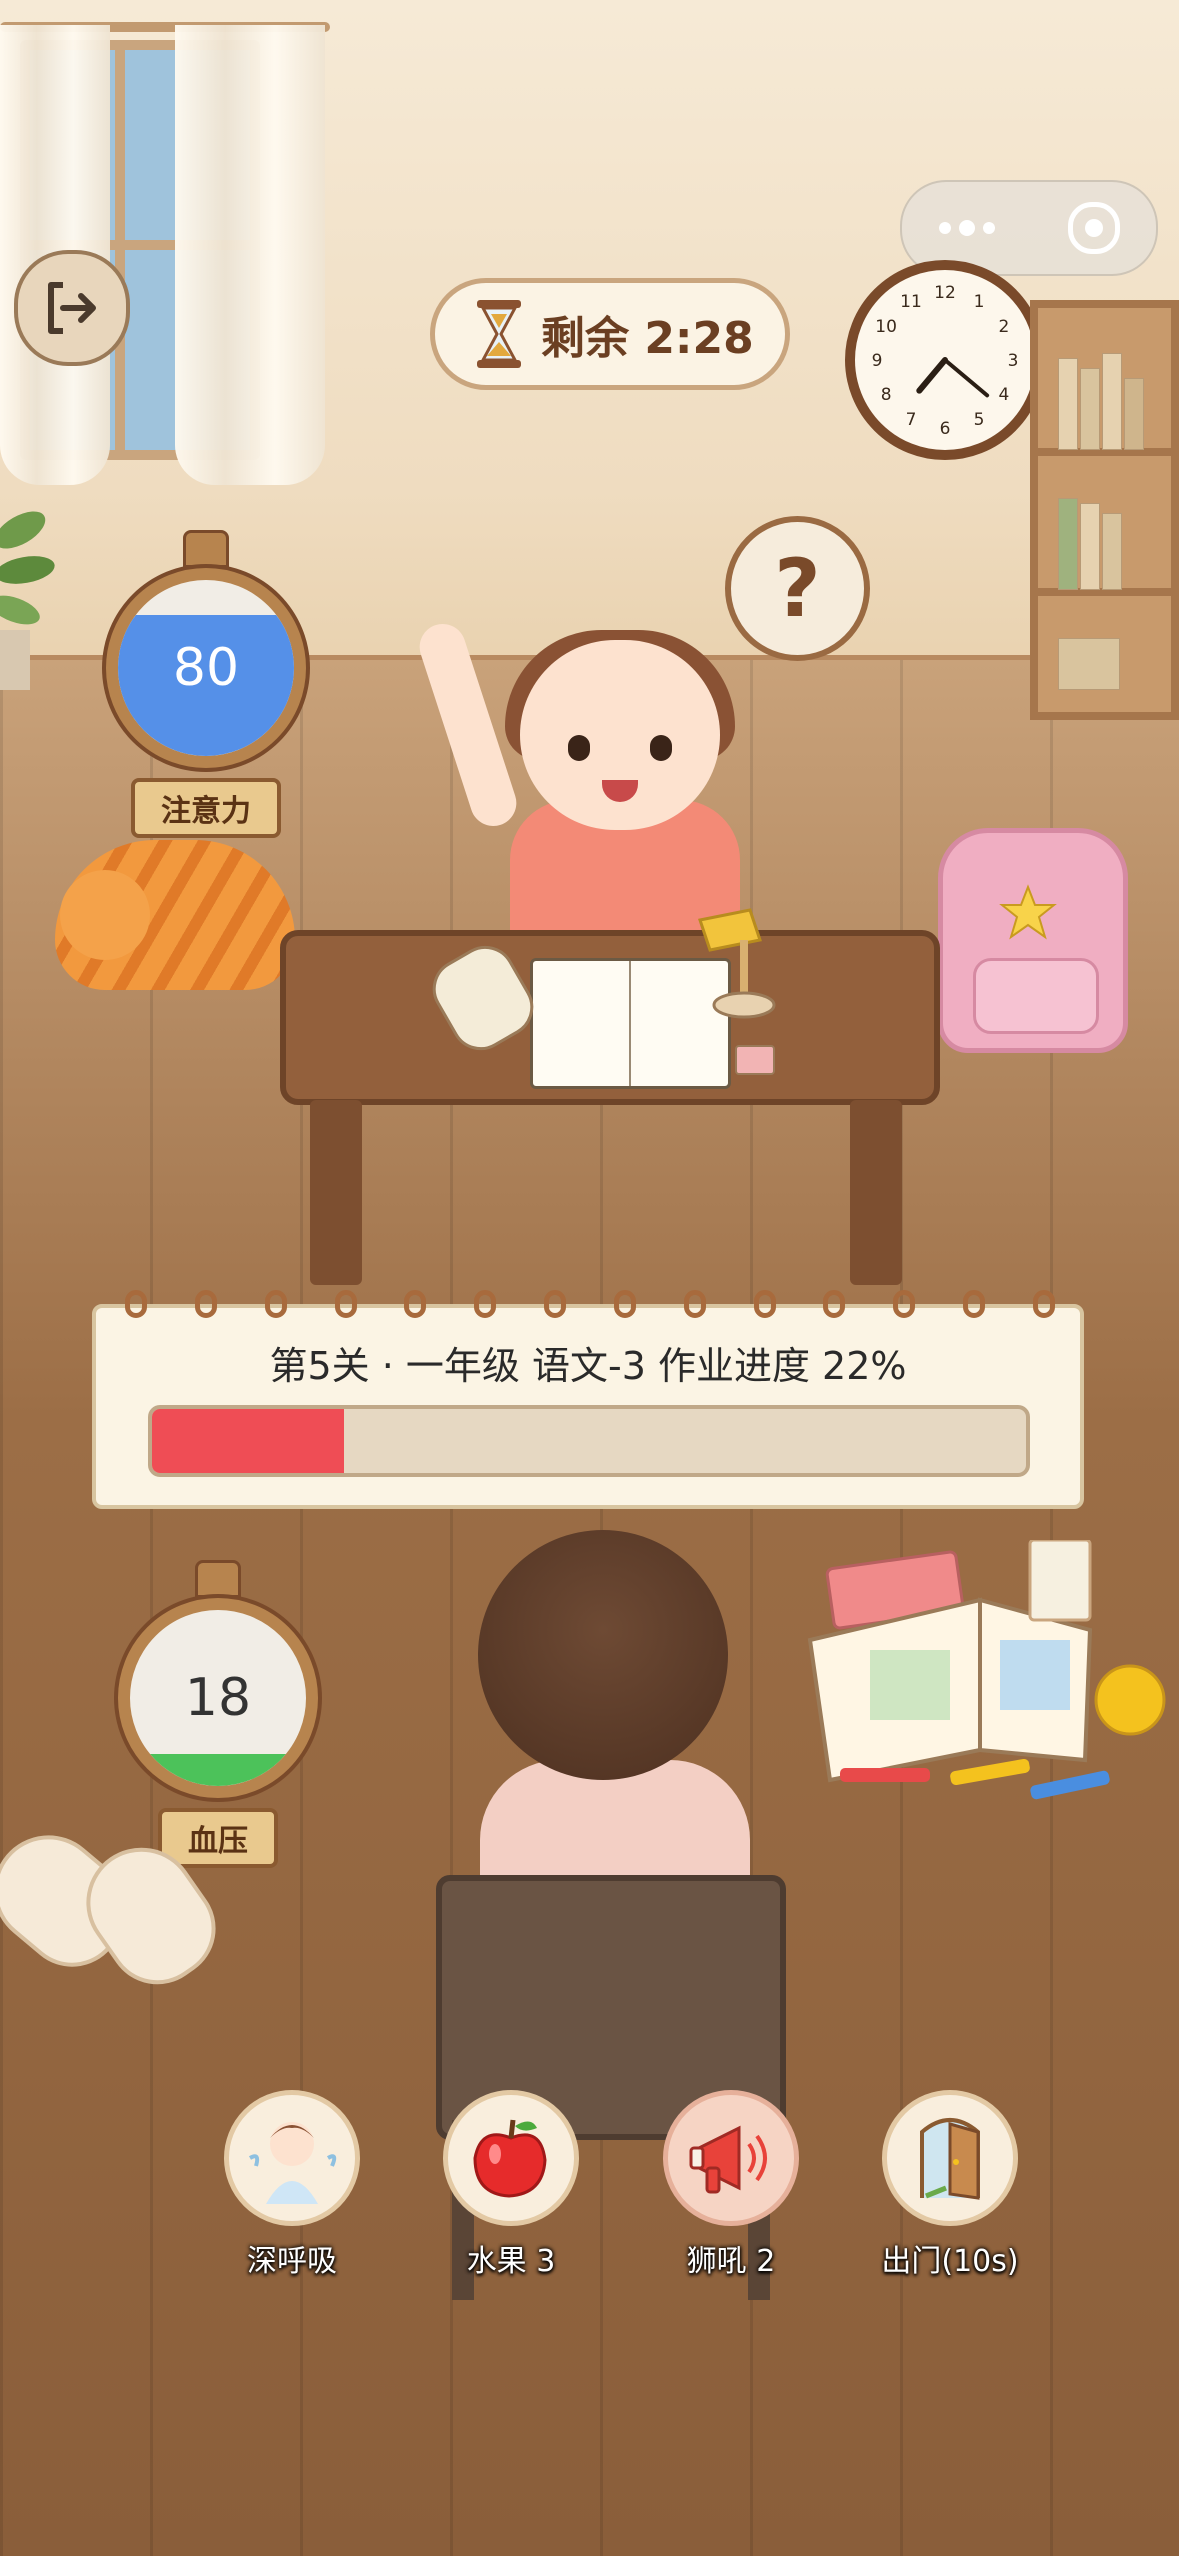 Image resolution: width=1179 pixels, height=2556 pixels. I want to click on blood-pressure-value: 18, so click(218, 1698).